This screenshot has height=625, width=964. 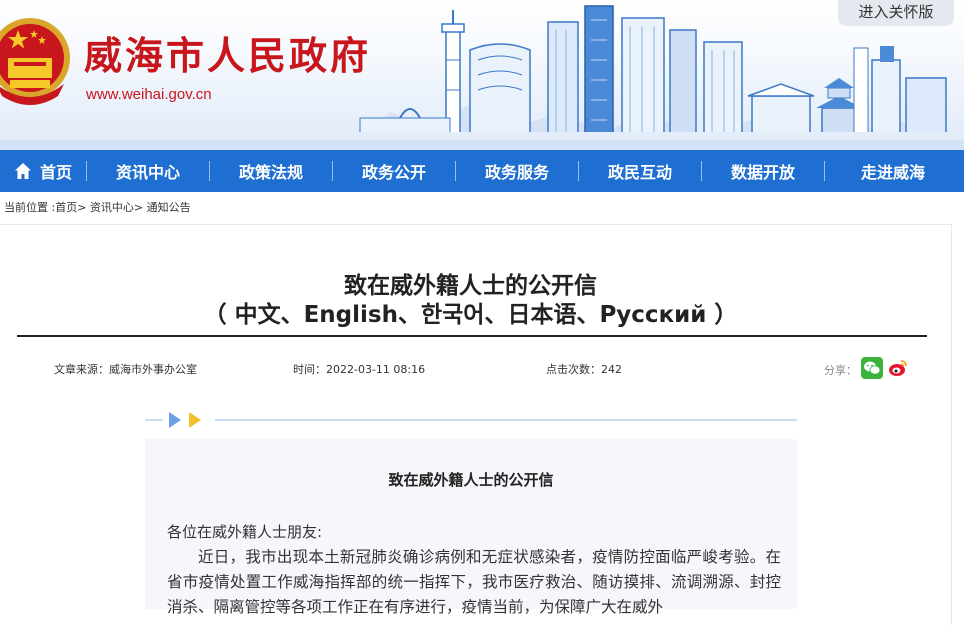 I want to click on breadcrumb-home: 首页, so click(x=66, y=207).